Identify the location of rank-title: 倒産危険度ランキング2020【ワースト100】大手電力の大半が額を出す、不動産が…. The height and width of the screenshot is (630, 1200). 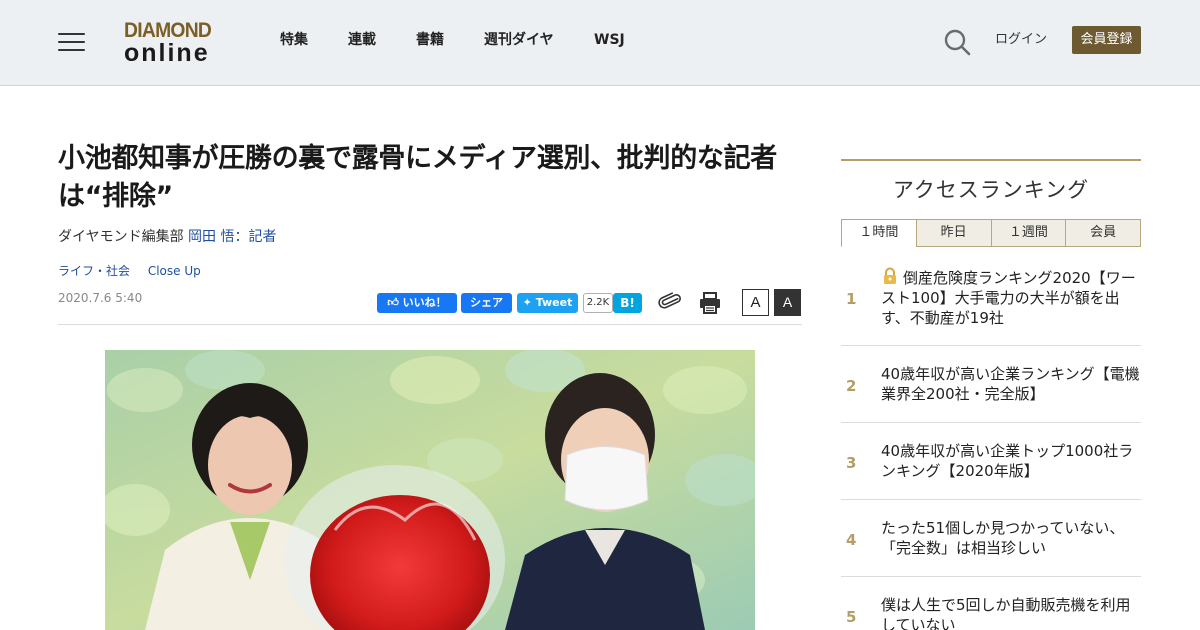
(1011, 297).